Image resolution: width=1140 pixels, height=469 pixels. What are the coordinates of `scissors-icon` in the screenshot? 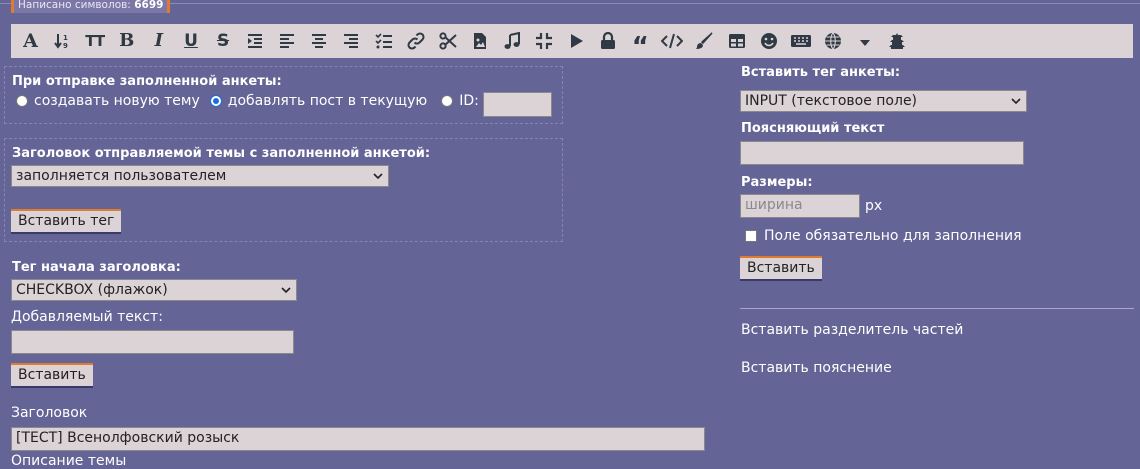 It's located at (447, 41).